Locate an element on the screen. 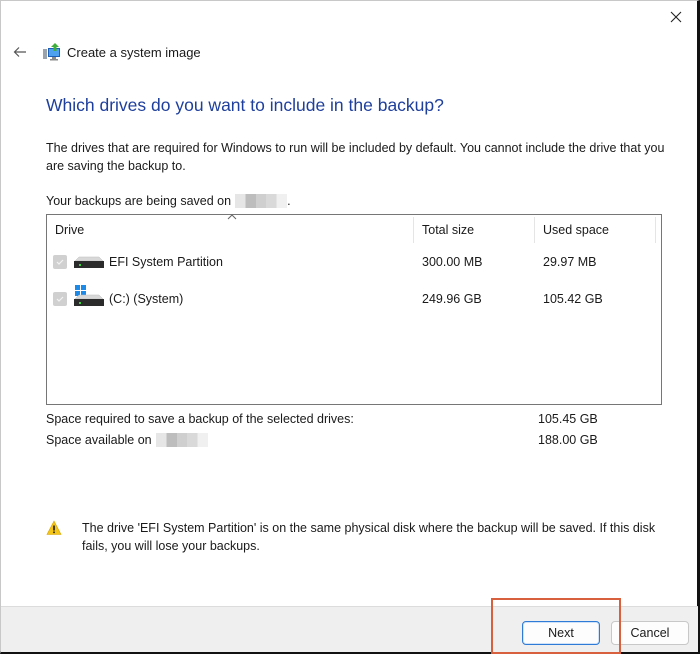 The height and width of the screenshot is (654, 700). backup-restore-icon is located at coordinates (51, 52).